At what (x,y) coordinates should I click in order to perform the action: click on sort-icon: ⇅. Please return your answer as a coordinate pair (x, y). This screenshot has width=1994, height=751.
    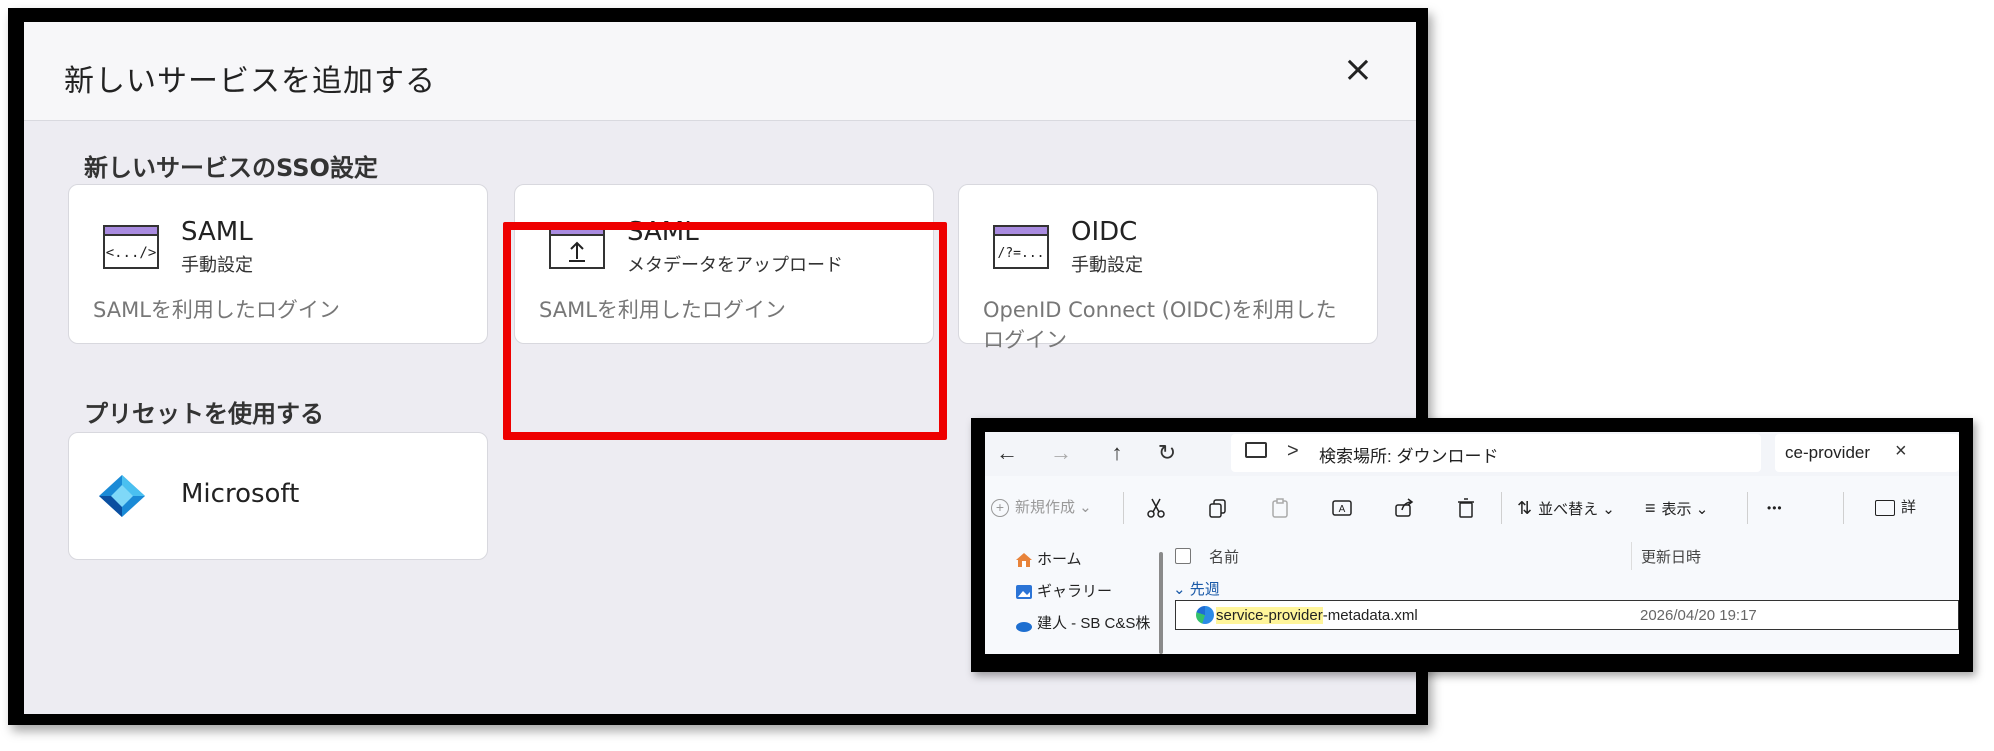
    Looking at the image, I should click on (1525, 508).